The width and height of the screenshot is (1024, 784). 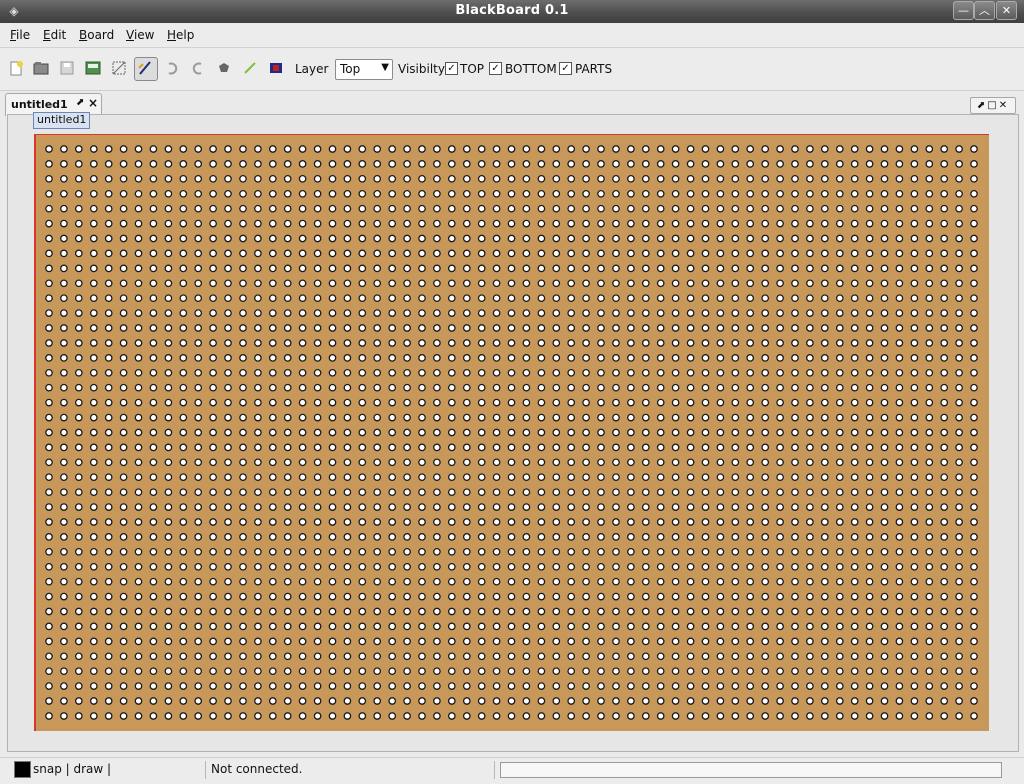 What do you see at coordinates (146, 69) in the screenshot?
I see `draw-icon` at bounding box center [146, 69].